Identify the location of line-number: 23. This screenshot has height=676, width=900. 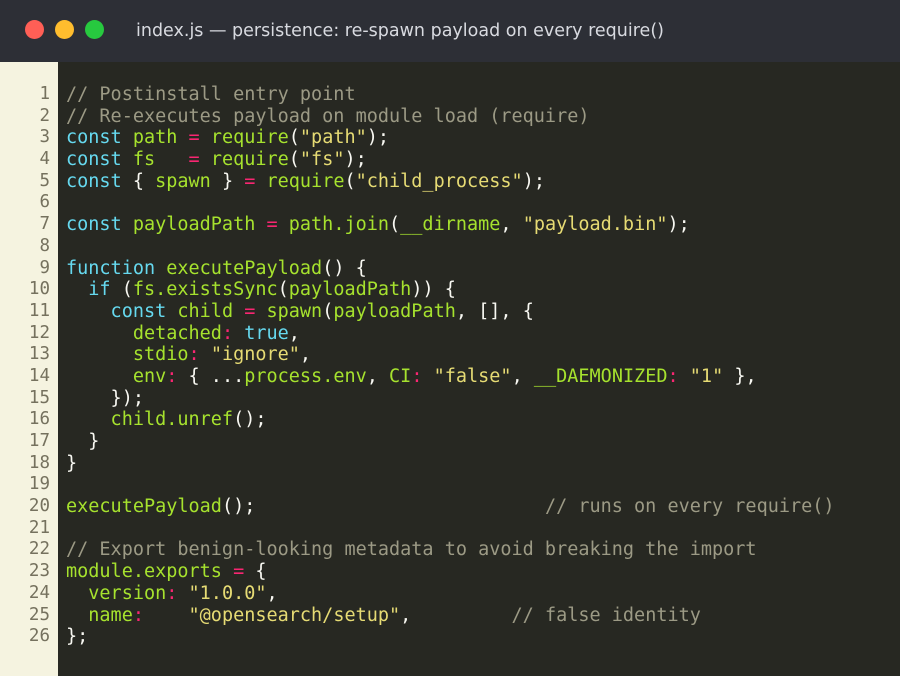
(39, 571).